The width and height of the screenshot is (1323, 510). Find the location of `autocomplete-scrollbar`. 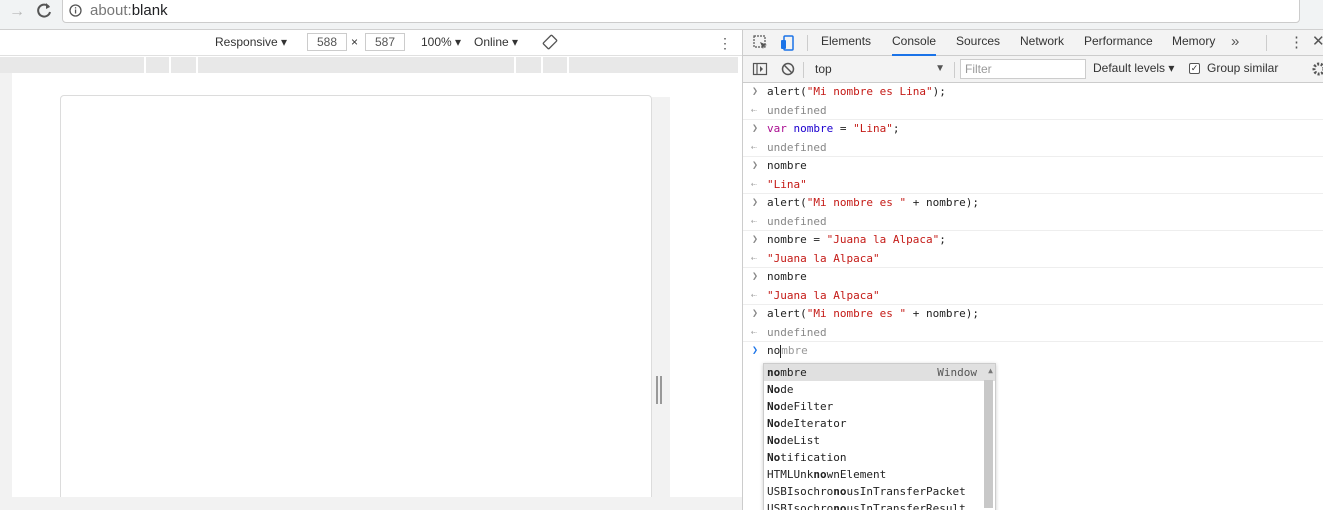

autocomplete-scrollbar is located at coordinates (988, 444).